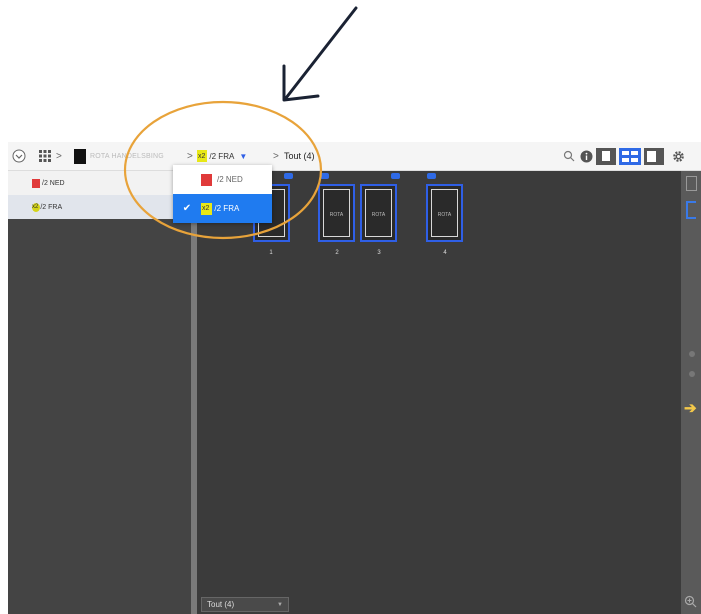 This screenshot has width=701, height=614. Describe the element at coordinates (221, 604) in the screenshot. I see `view-filter-value: Tout (4)` at that location.